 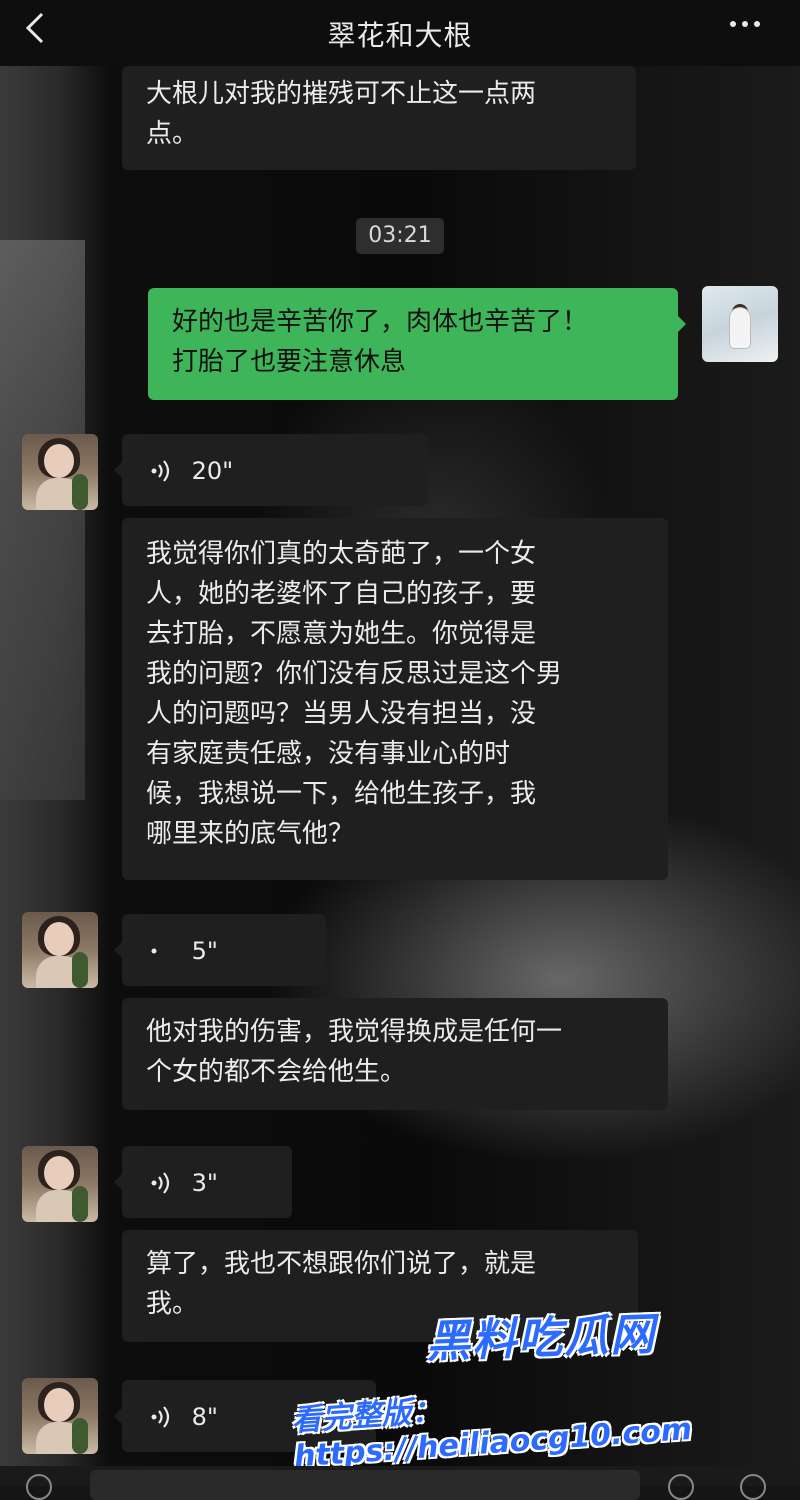 I want to click on message-text: 好的也是辛苦你了，肉体也辛苦了！, so click(x=380, y=322).